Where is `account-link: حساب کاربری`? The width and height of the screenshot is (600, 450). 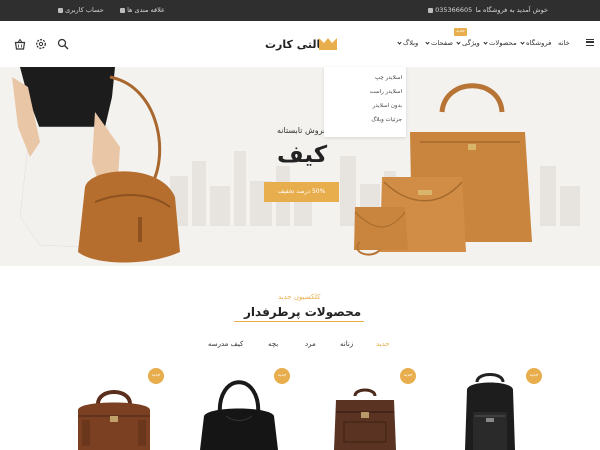
account-link: حساب کاربری is located at coordinates (80, 10).